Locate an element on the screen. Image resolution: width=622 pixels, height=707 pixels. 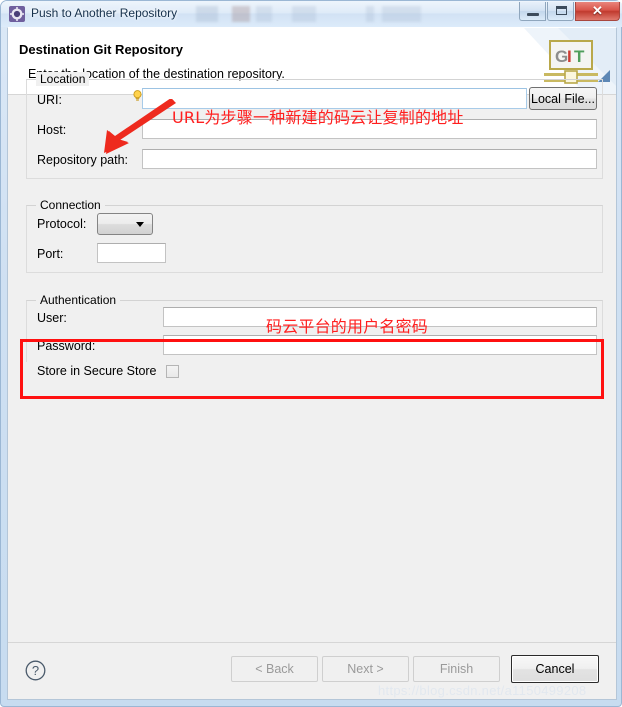
host-label: Host: is located at coordinates (52, 130).